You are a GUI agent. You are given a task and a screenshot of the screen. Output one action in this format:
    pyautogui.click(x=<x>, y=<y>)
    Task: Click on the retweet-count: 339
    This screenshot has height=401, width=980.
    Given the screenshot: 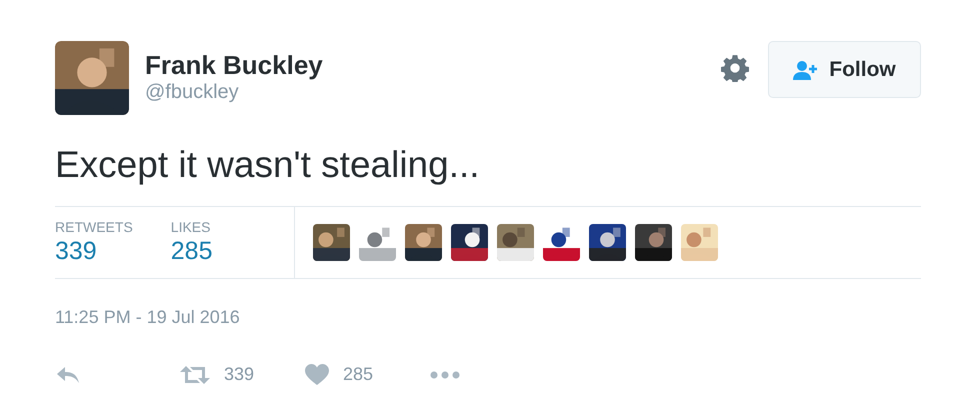 What is the action you would take?
    pyautogui.click(x=239, y=374)
    